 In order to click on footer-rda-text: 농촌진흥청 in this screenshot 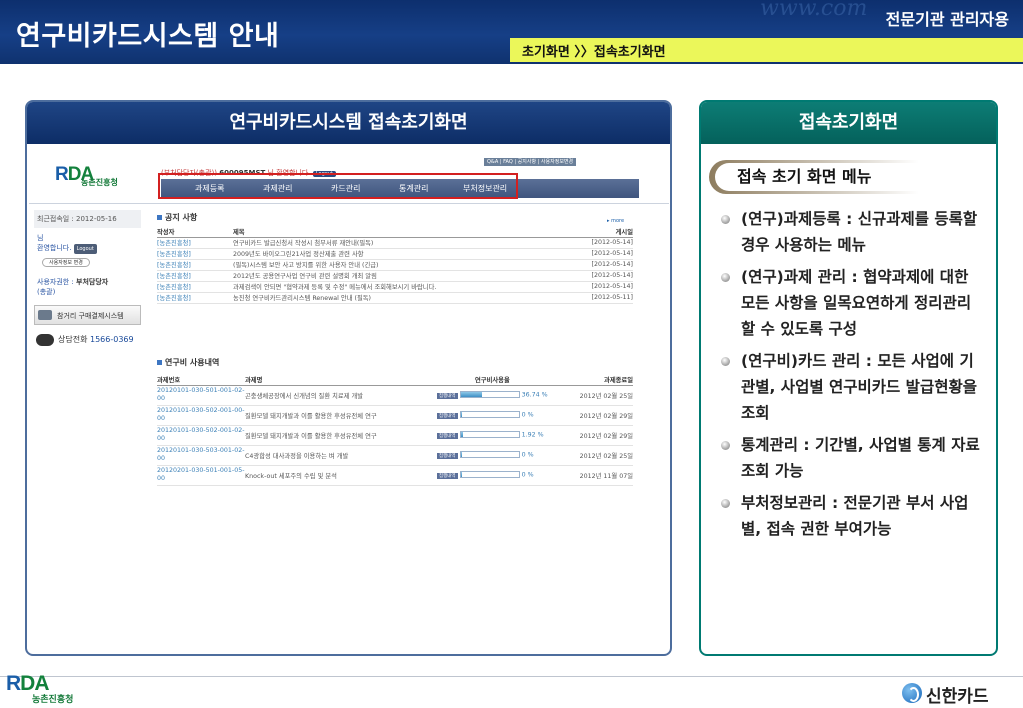, I will do `click(53, 700)`.